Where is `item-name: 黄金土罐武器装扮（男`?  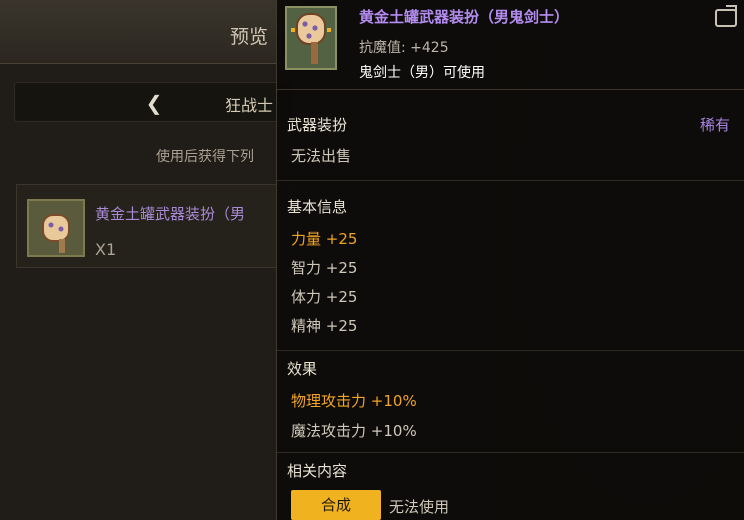 item-name: 黄金土罐武器装扮（男 is located at coordinates (170, 214).